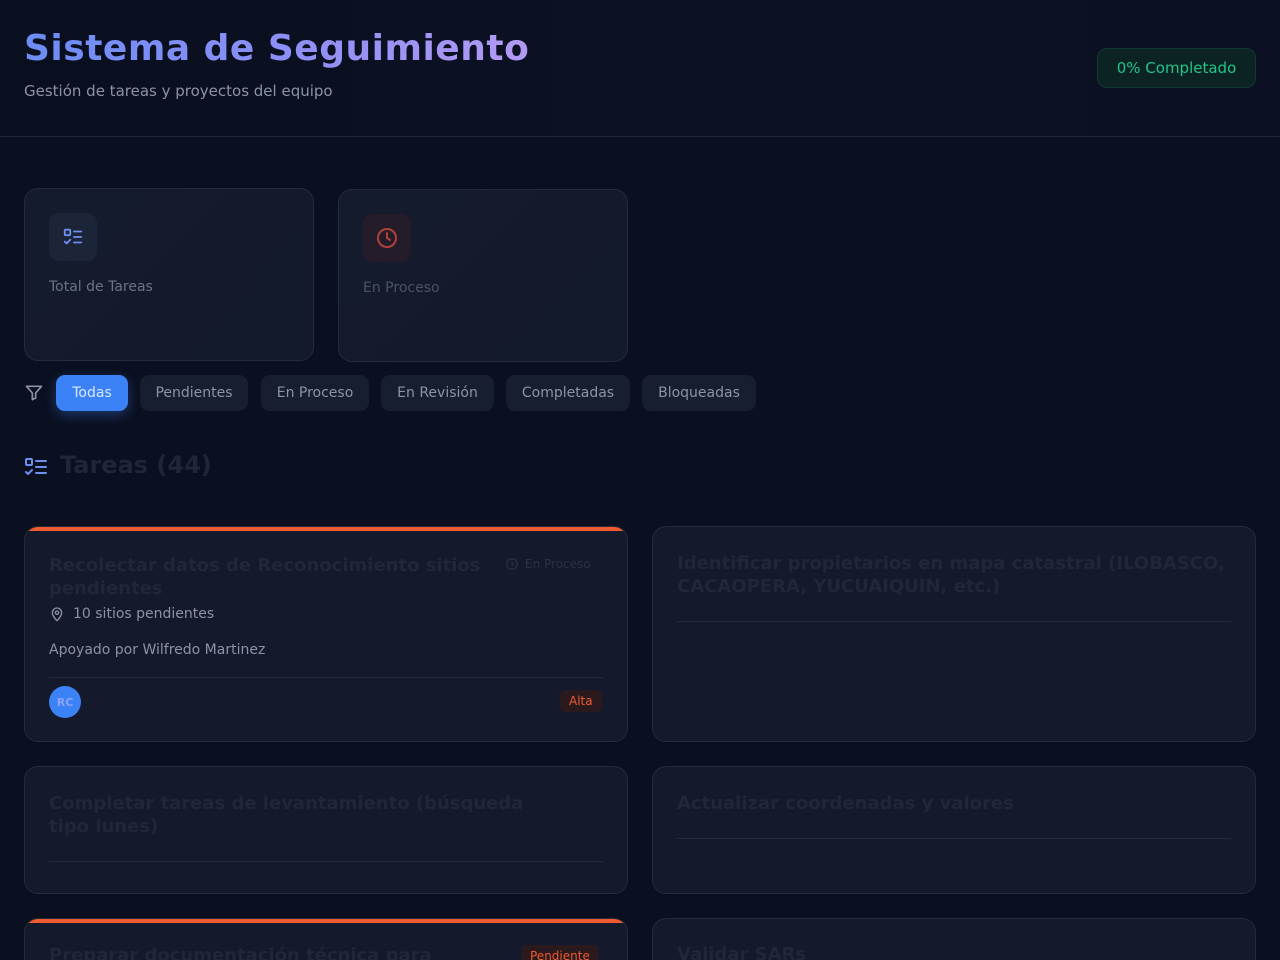 The image size is (1280, 960). I want to click on support-text: Apoyado por Wilfredo Martinez, so click(157, 650).